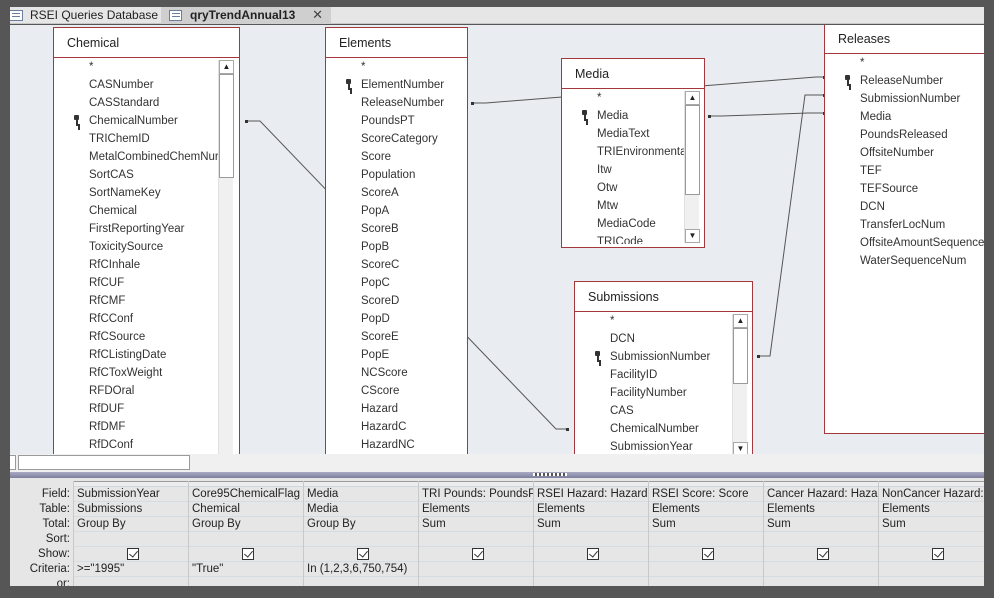 The height and width of the screenshot is (598, 994). I want to click on field-item: ScoreCategory, so click(396, 139).